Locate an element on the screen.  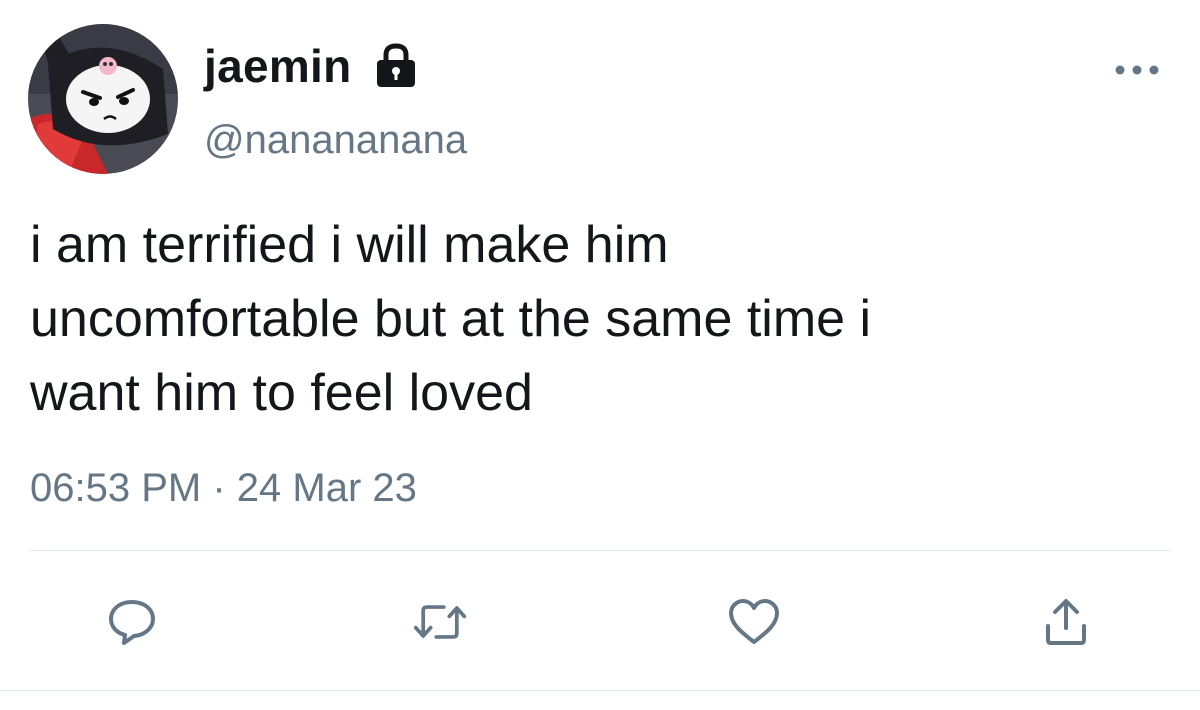
lock-icon is located at coordinates (396, 66).